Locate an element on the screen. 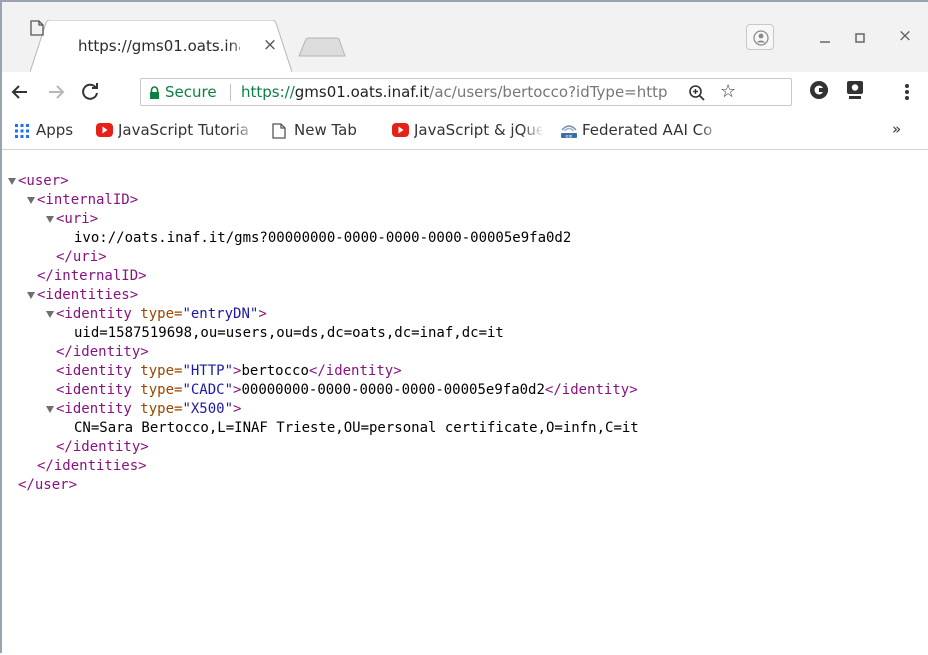 Image resolution: width=928 pixels, height=655 pixels. xml-line: <uri> is located at coordinates (77, 219).